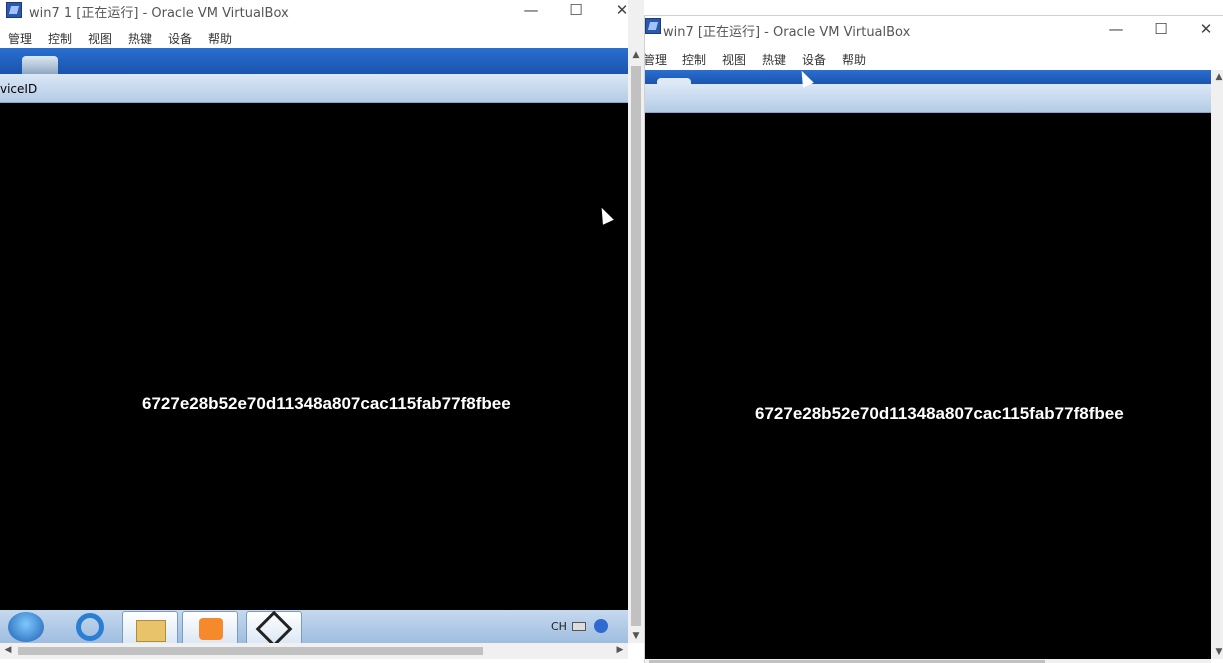 The width and height of the screenshot is (1223, 663). Describe the element at coordinates (314, 629) in the screenshot. I see `left-guest-taskbar: CH` at that location.